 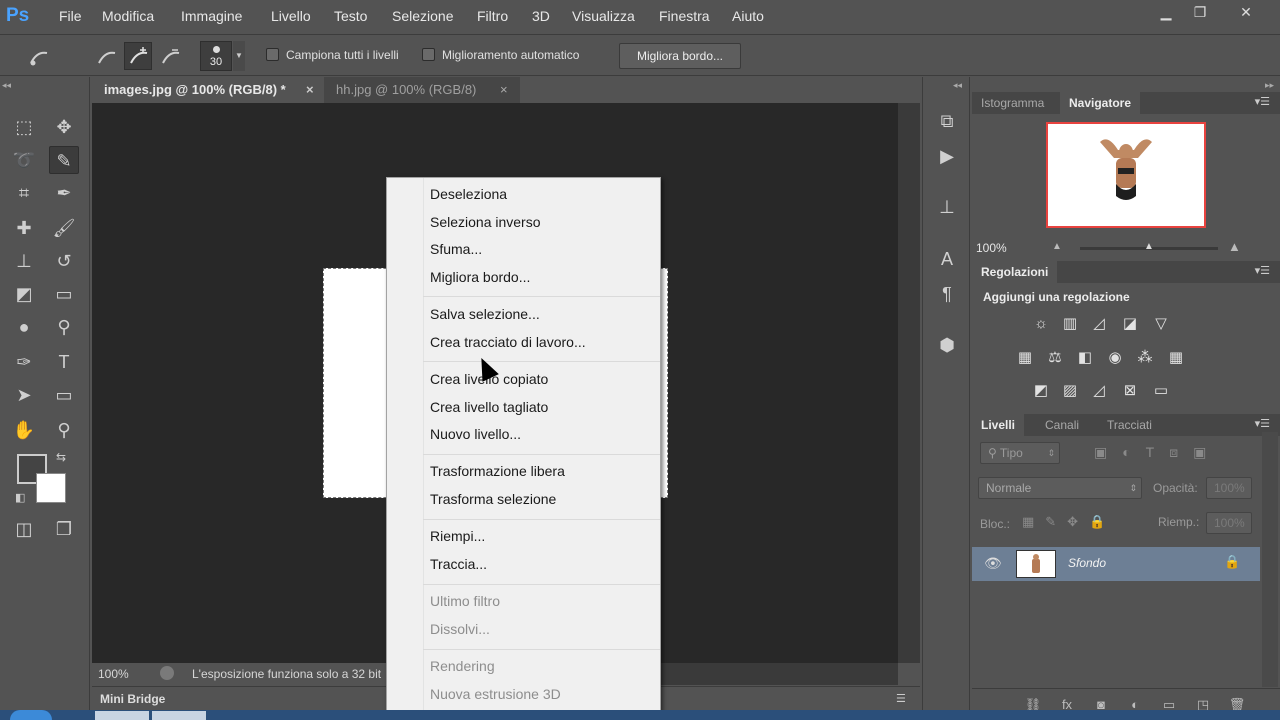 I want to click on tab-images-jpg: images.jpg @ 100% (RGB/8) * ×, so click(x=207, y=90).